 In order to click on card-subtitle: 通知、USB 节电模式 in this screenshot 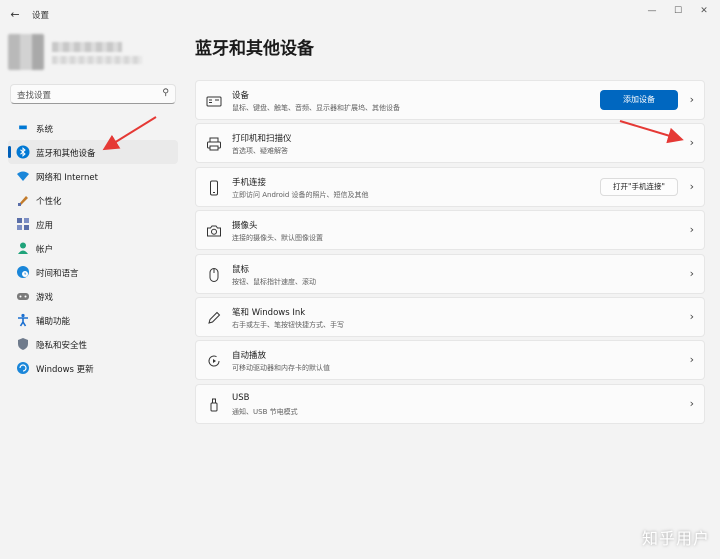, I will do `click(265, 411)`.